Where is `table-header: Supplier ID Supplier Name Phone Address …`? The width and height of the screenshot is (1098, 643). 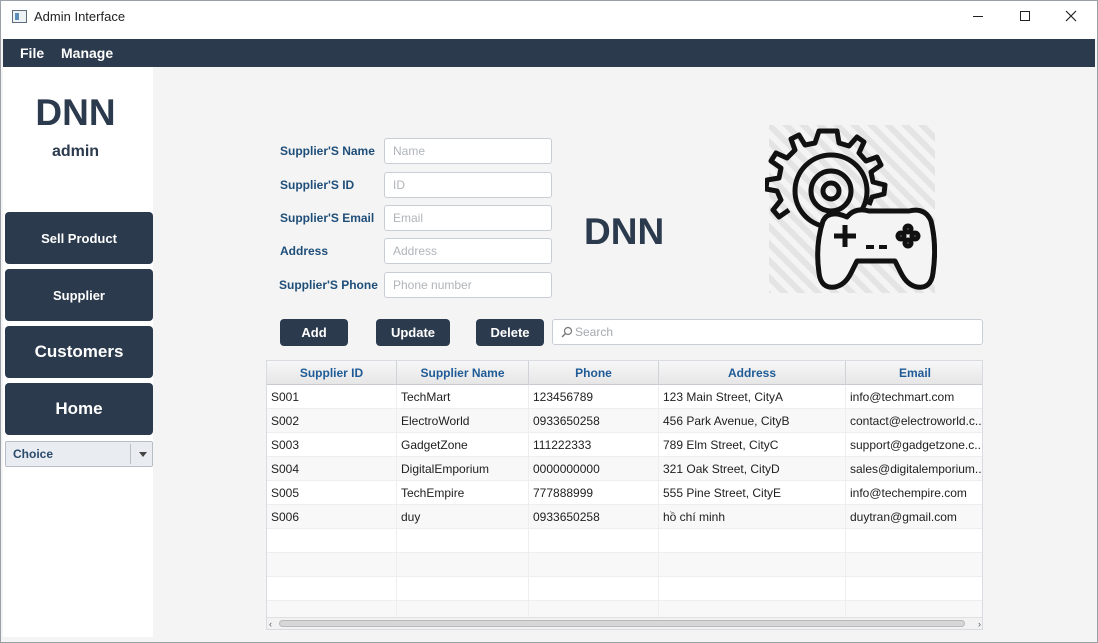 table-header: Supplier ID Supplier Name Phone Address … is located at coordinates (624, 373).